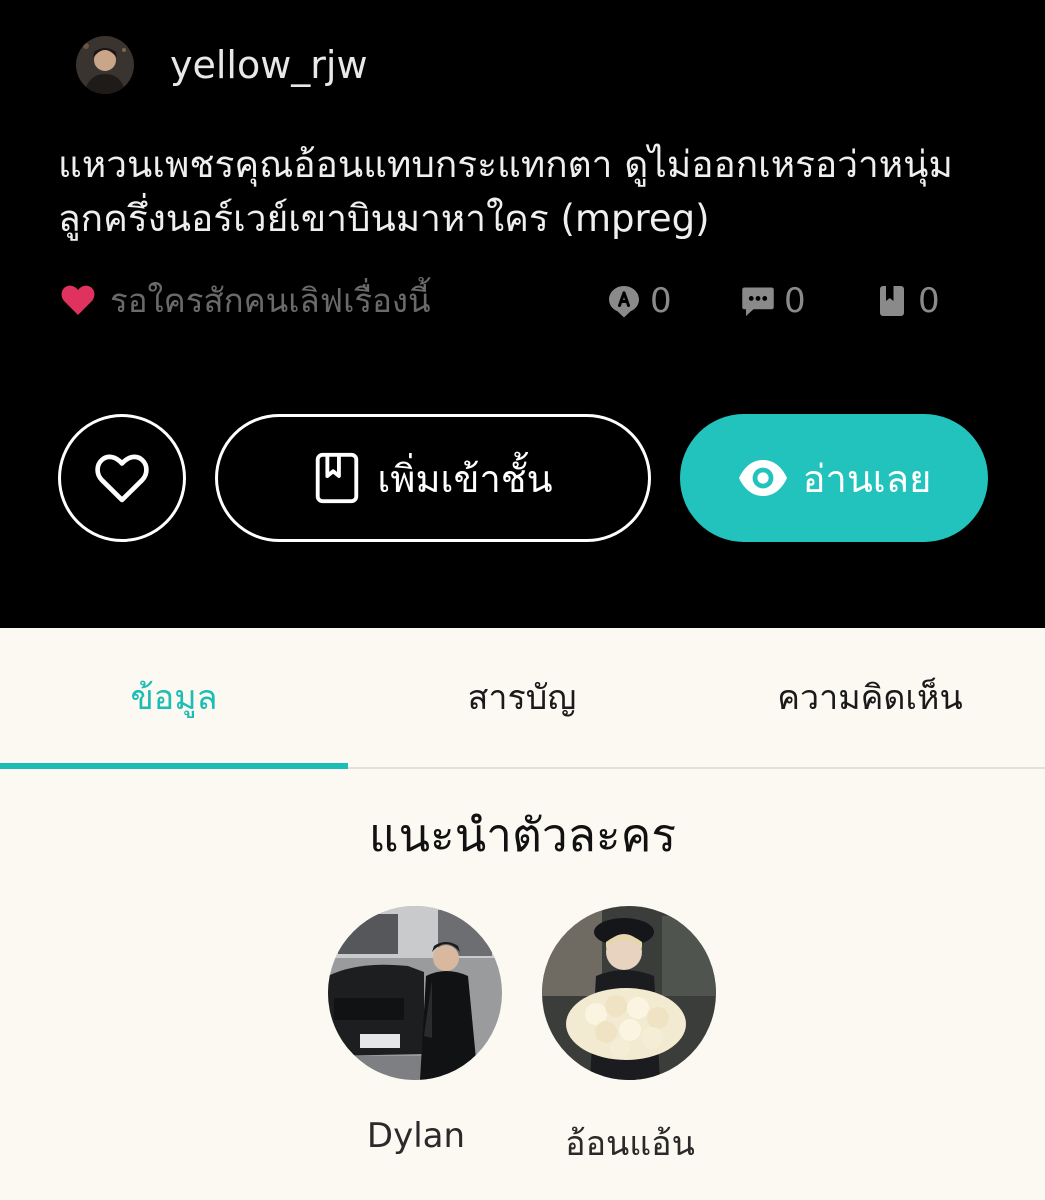  What do you see at coordinates (758, 301) in the screenshot?
I see `comment-icon` at bounding box center [758, 301].